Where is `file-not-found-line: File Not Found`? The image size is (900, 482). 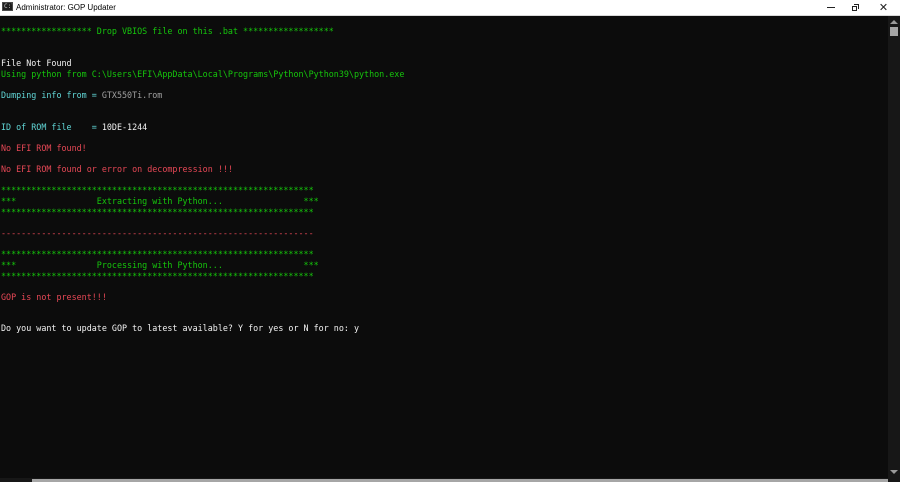
file-not-found-line: File Not Found is located at coordinates (36, 63).